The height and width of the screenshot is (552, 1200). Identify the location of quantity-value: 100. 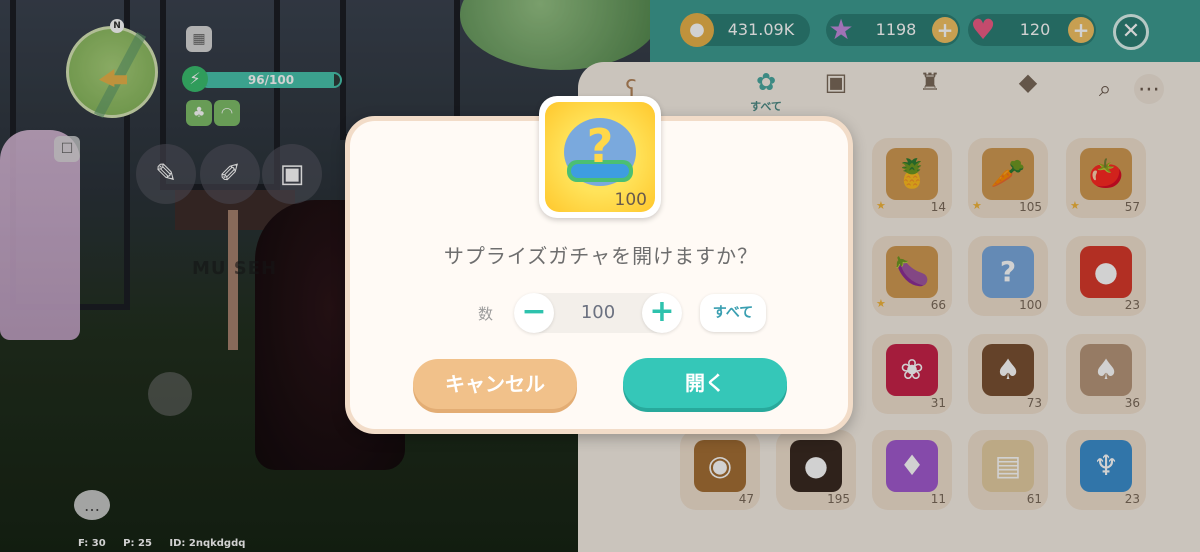
(598, 313).